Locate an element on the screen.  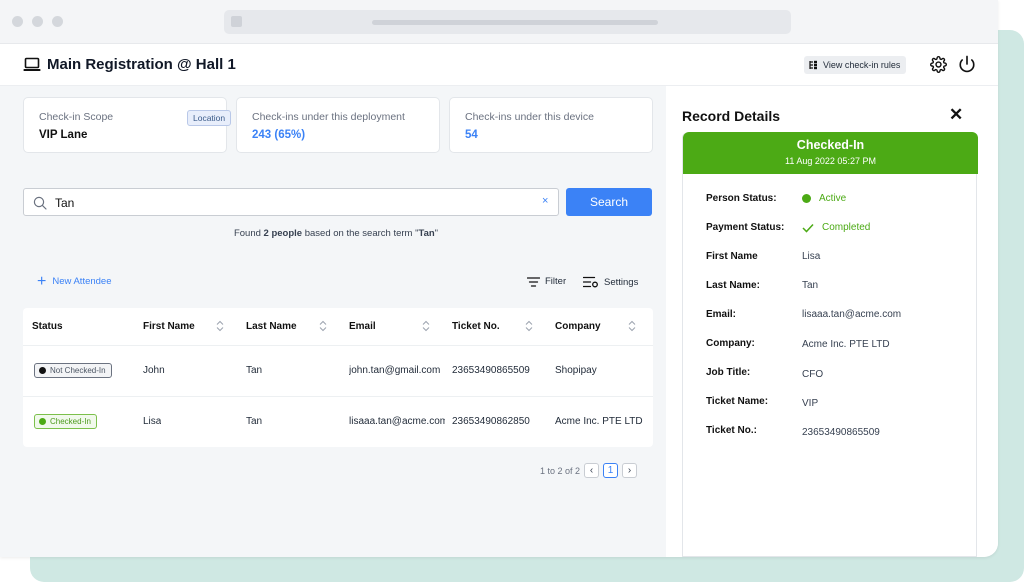
result-middle: based on the search term " is located at coordinates (360, 233).